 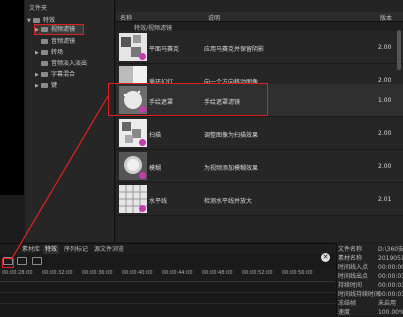 I want to click on column-header: 名称 说明 版本, so click(x=259, y=17).